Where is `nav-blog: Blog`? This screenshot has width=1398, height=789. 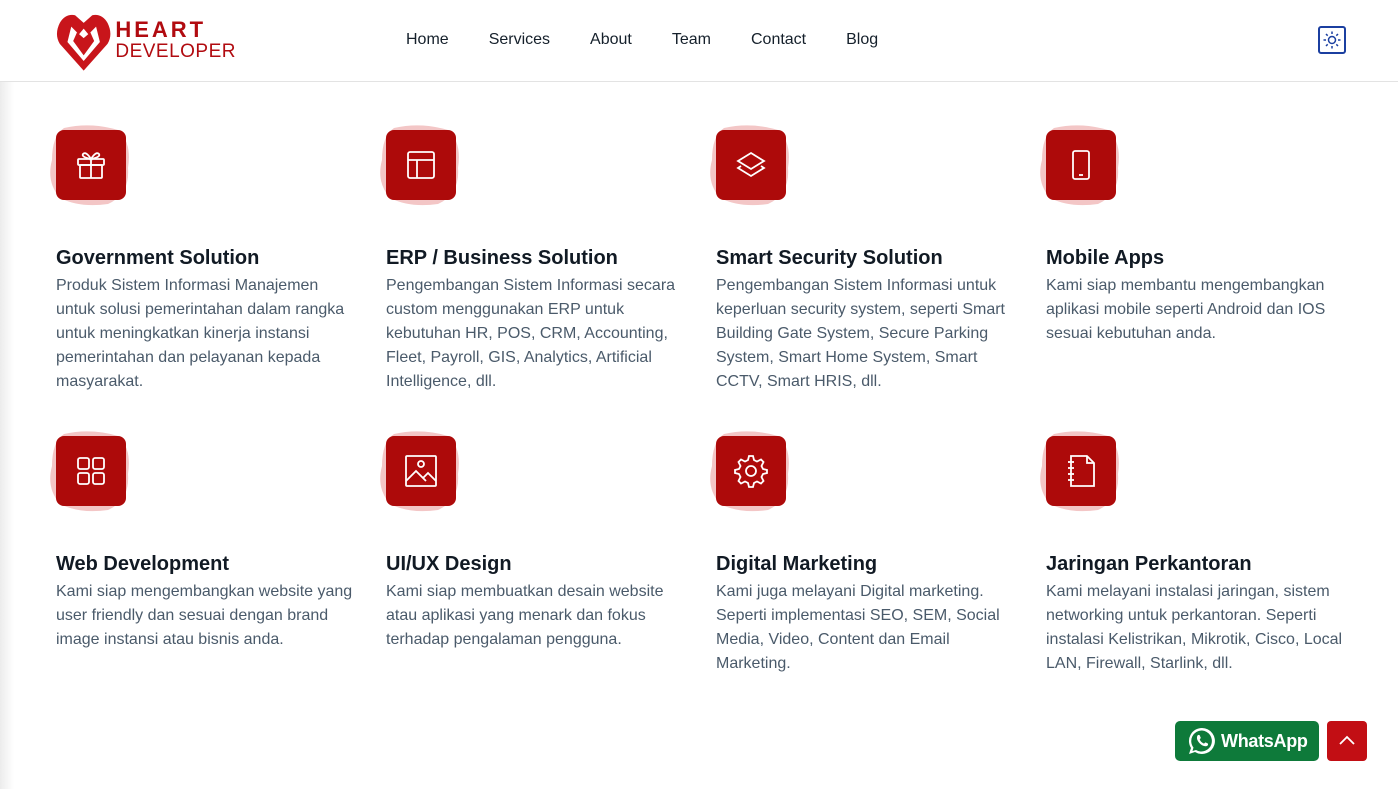
nav-blog: Blog is located at coordinates (862, 40).